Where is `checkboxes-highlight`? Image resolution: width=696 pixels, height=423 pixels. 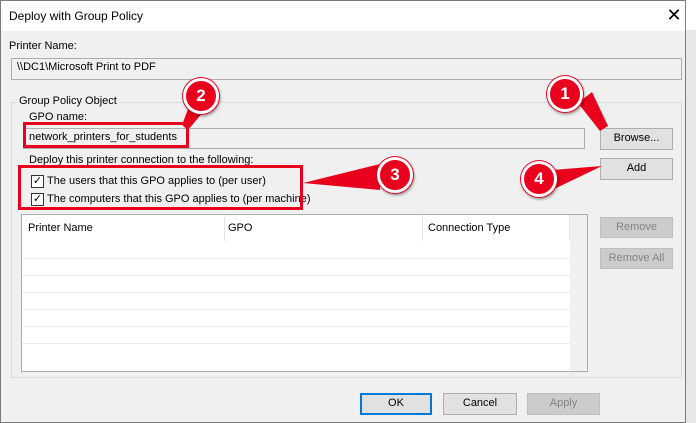 checkboxes-highlight is located at coordinates (160, 187).